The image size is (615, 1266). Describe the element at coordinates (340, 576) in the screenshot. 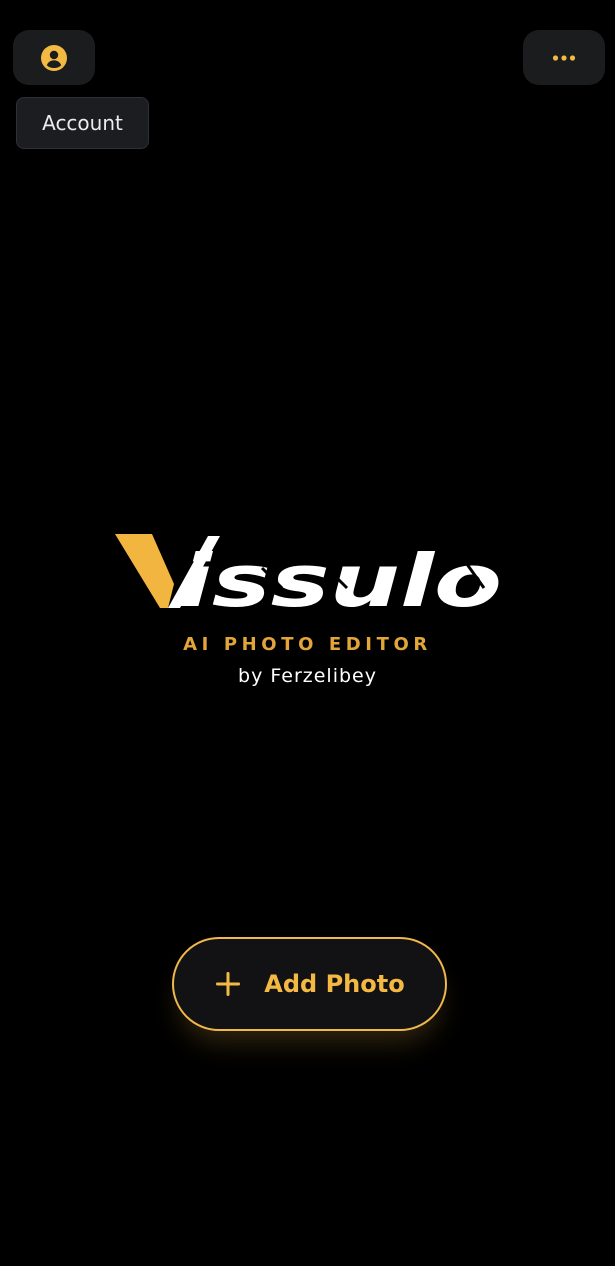

I see `svg-text: issulo` at that location.